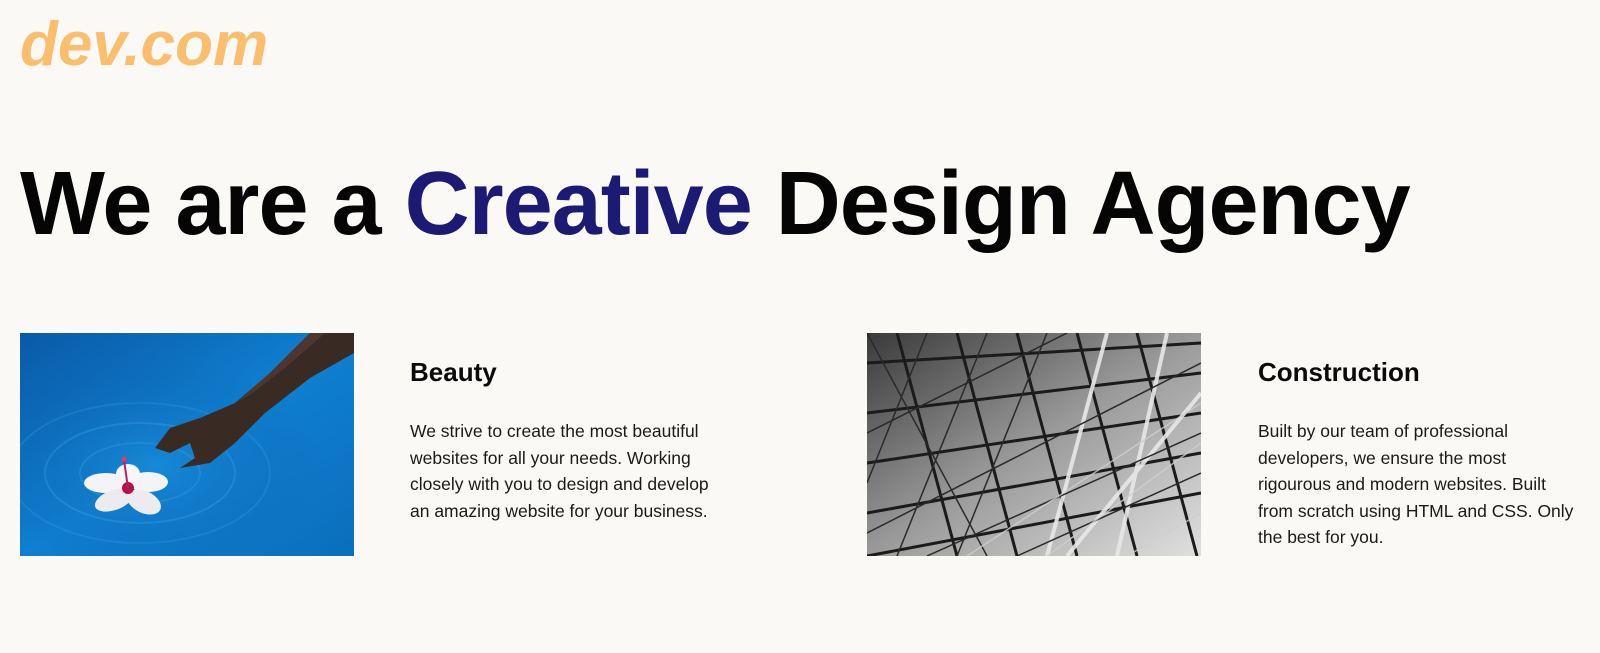 The height and width of the screenshot is (653, 1600). I want to click on hero-heading-accent: Creative, so click(578, 204).